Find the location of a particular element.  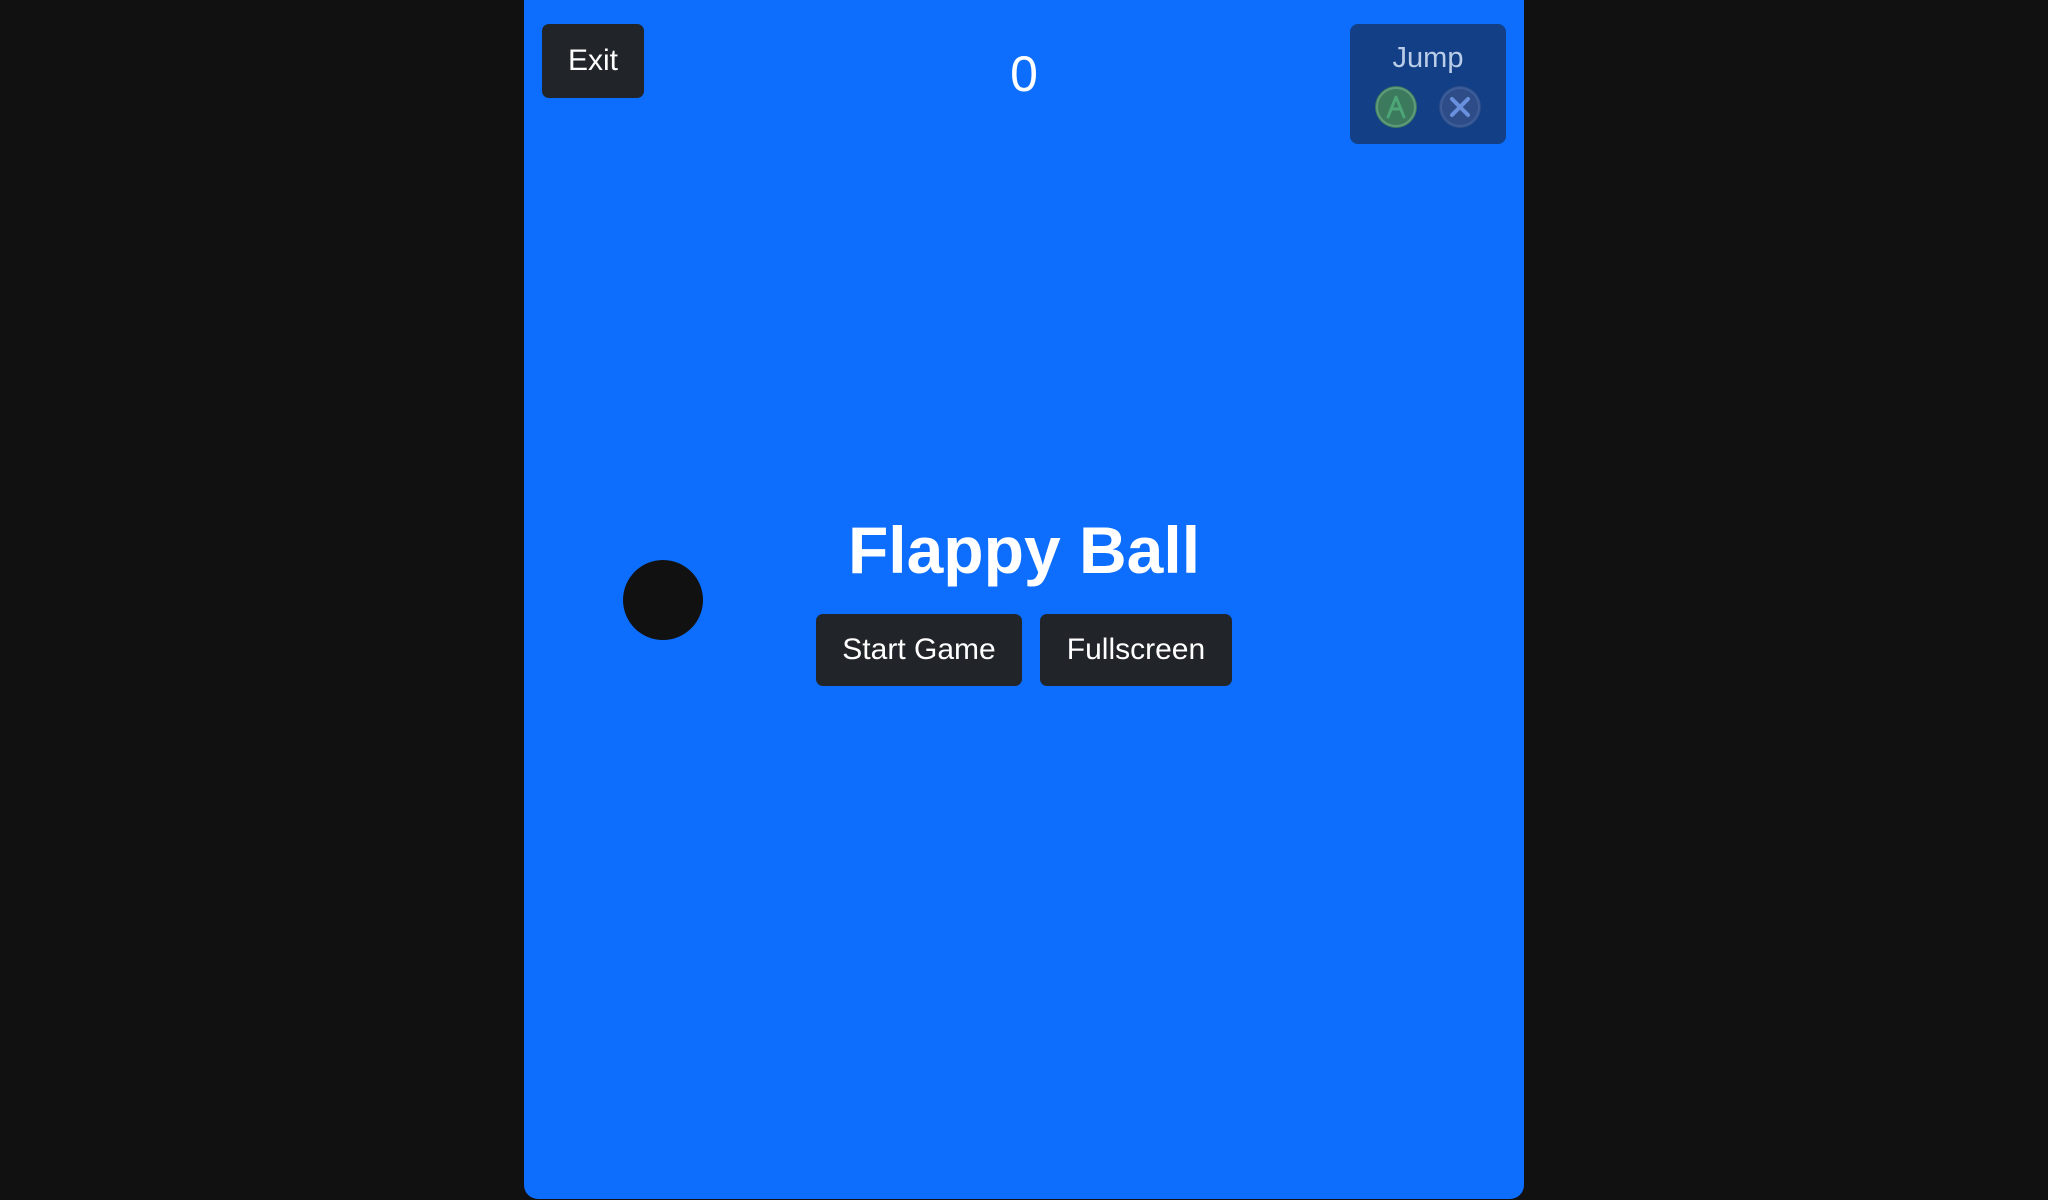

jump-control-panel: Jump is located at coordinates (1428, 84).